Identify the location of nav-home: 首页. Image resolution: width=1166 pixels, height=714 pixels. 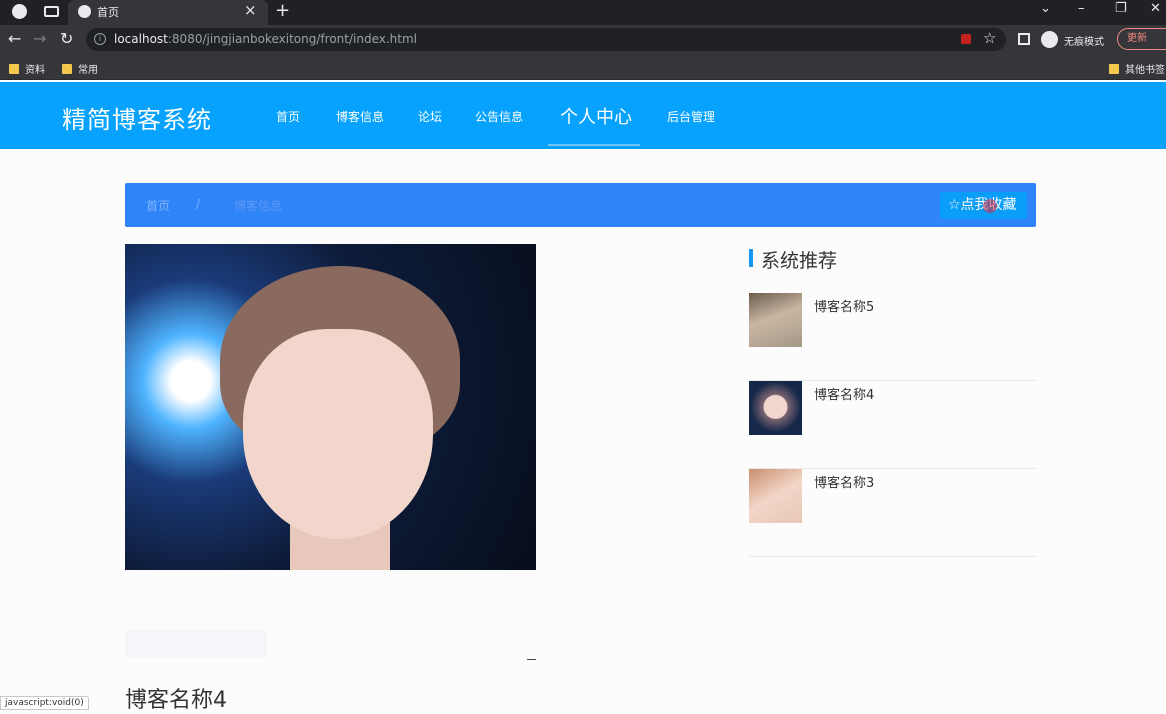
(288, 116).